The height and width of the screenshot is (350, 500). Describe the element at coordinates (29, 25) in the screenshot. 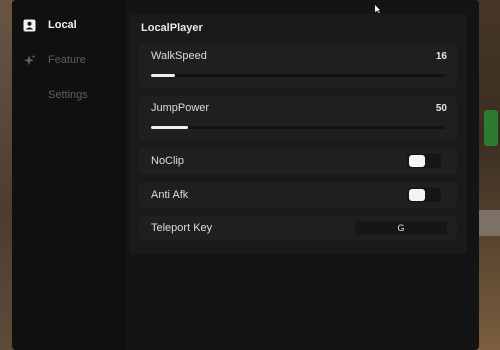

I see `user-icon` at that location.